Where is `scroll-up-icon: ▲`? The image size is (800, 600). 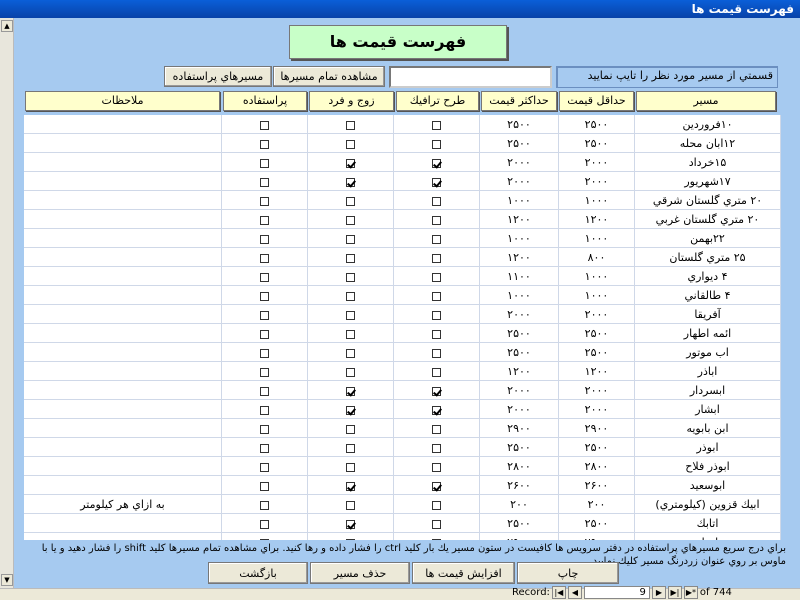
scroll-up-icon: ▲ is located at coordinates (7, 26).